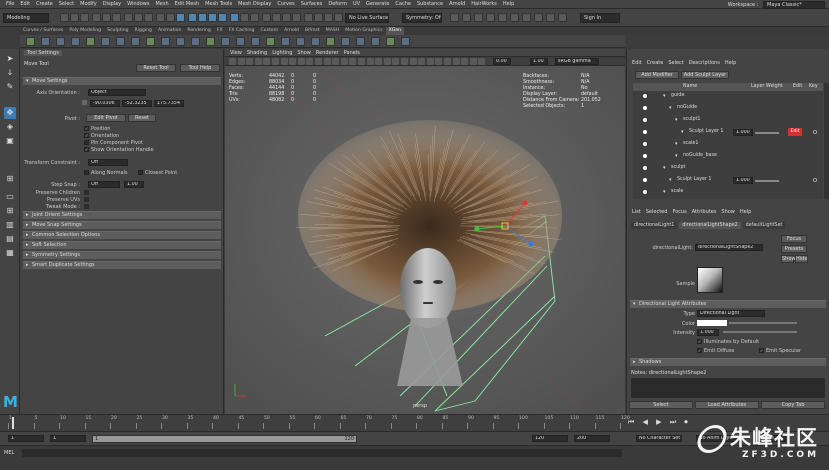 The width and height of the screenshot is (829, 470). What do you see at coordinates (66, 4) in the screenshot?
I see `menu-select: Select` at bounding box center [66, 4].